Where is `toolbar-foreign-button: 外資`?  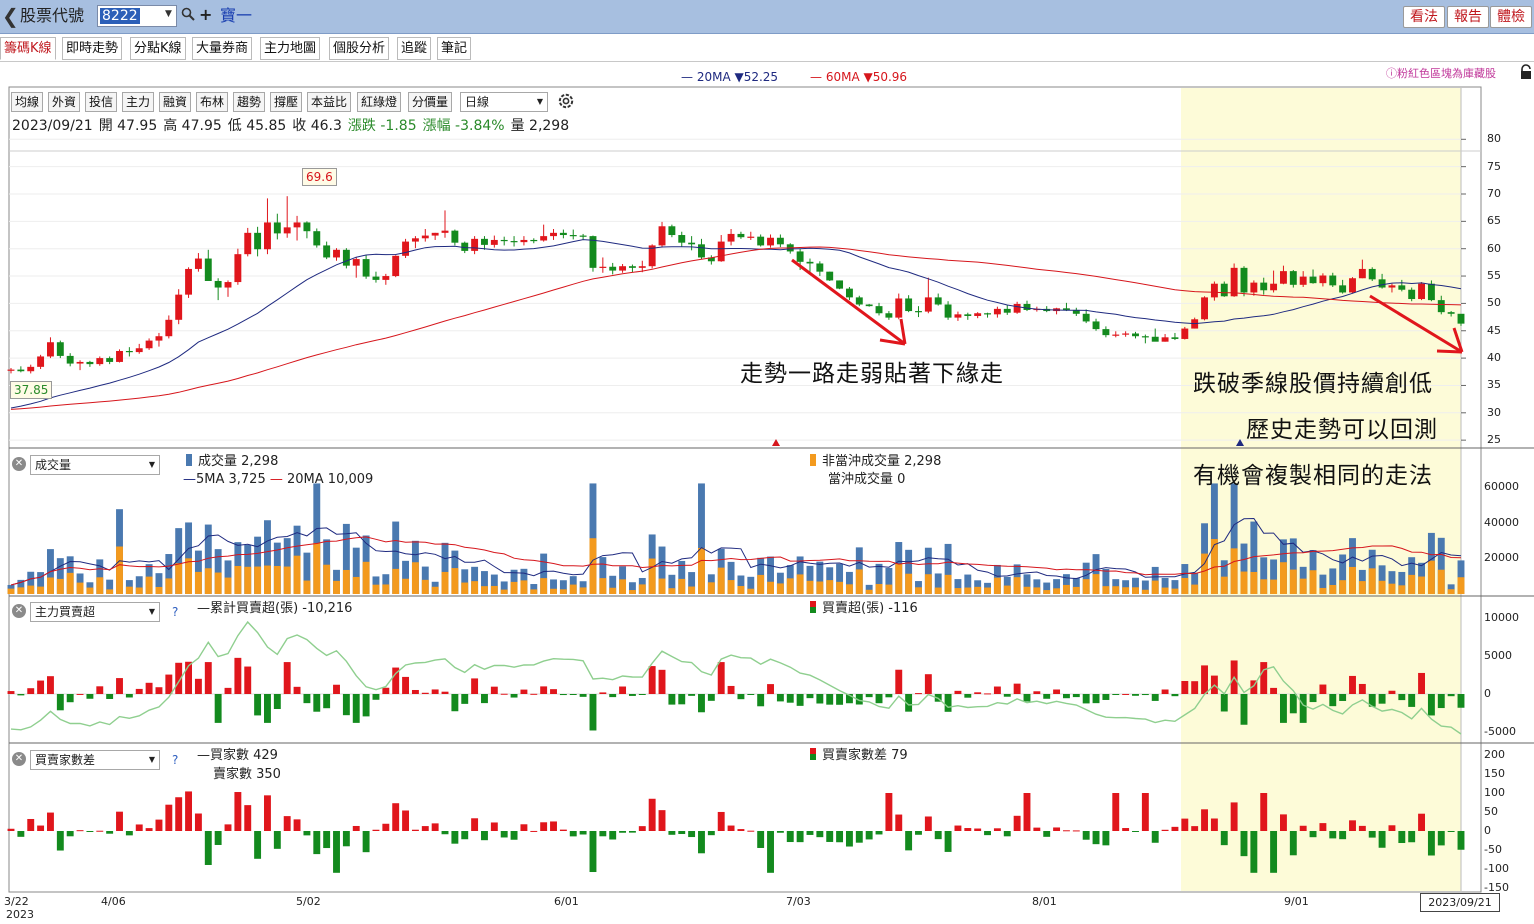
toolbar-foreign-button: 外資 is located at coordinates (64, 102).